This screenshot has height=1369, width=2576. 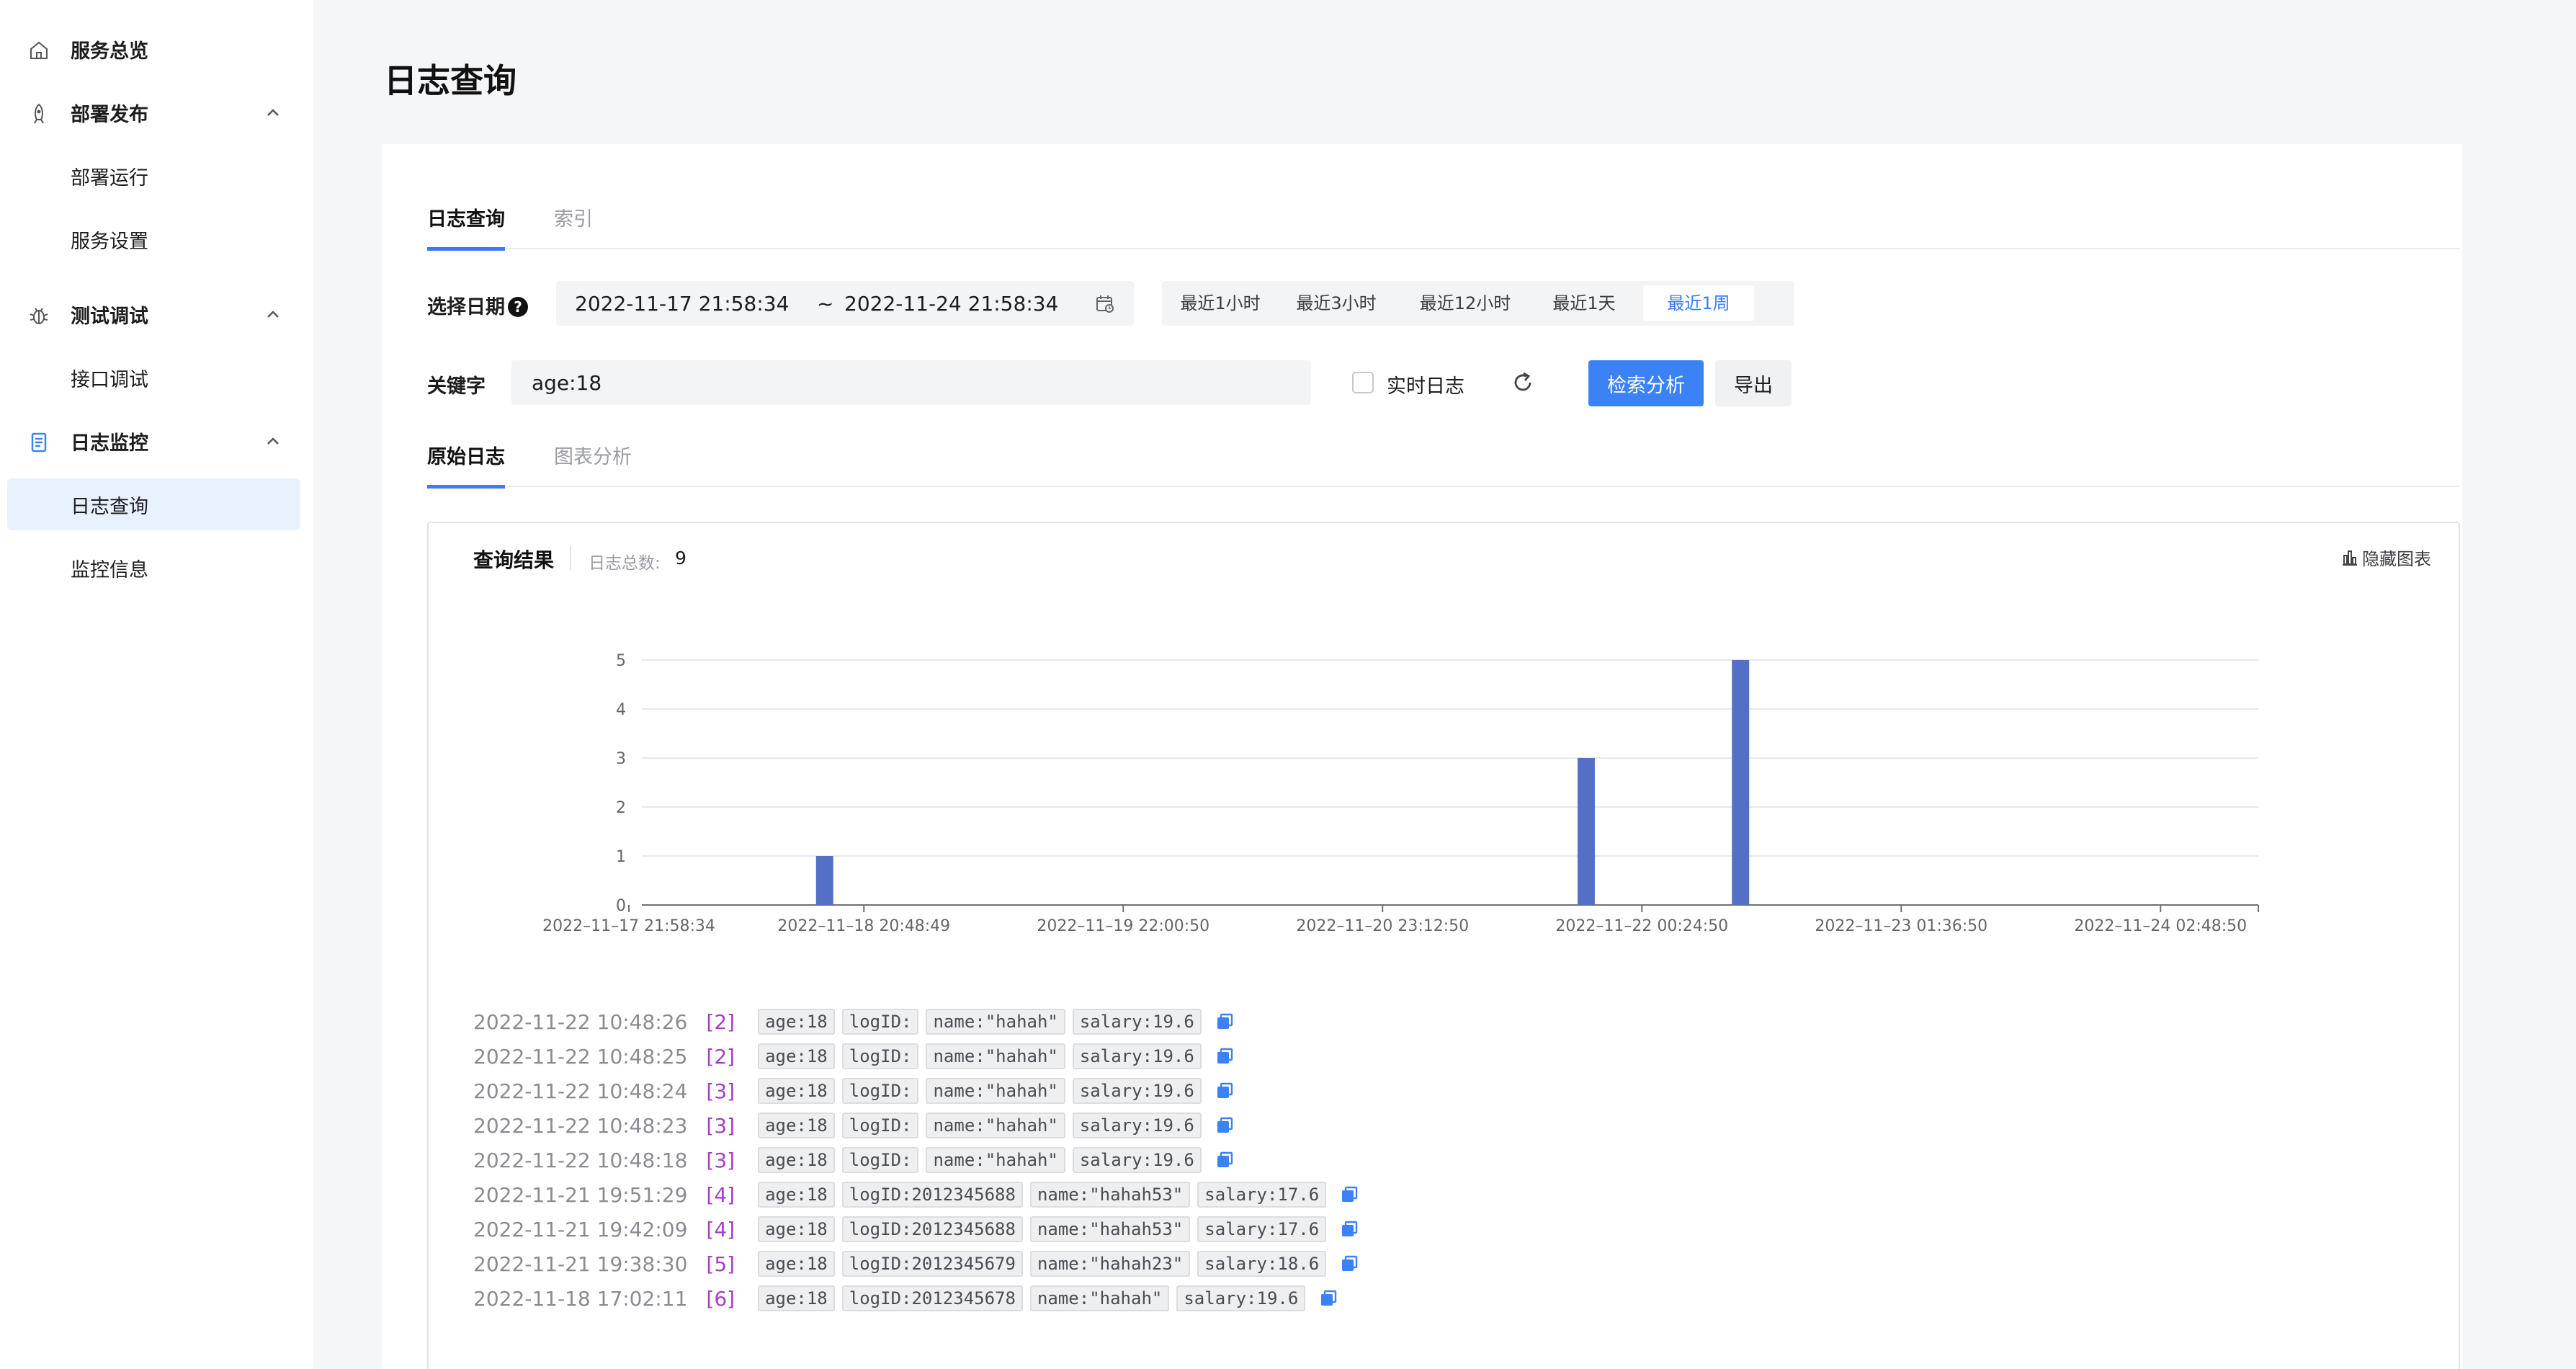 What do you see at coordinates (477, 305) in the screenshot?
I see `date-label-group: 选择日期?` at bounding box center [477, 305].